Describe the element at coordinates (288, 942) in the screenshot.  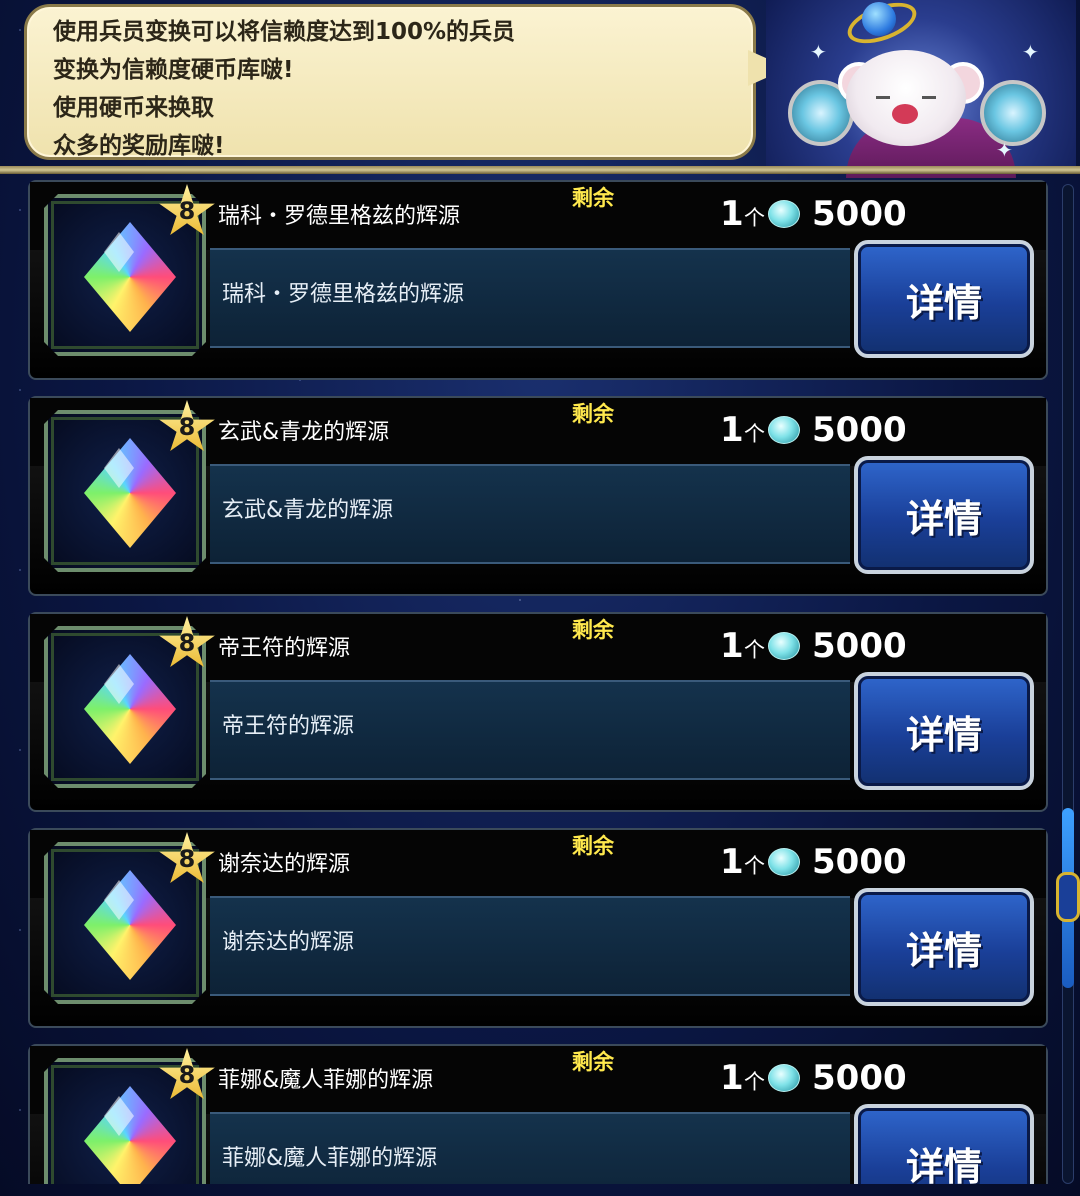
I see `item-description: 谢奈达的辉源` at that location.